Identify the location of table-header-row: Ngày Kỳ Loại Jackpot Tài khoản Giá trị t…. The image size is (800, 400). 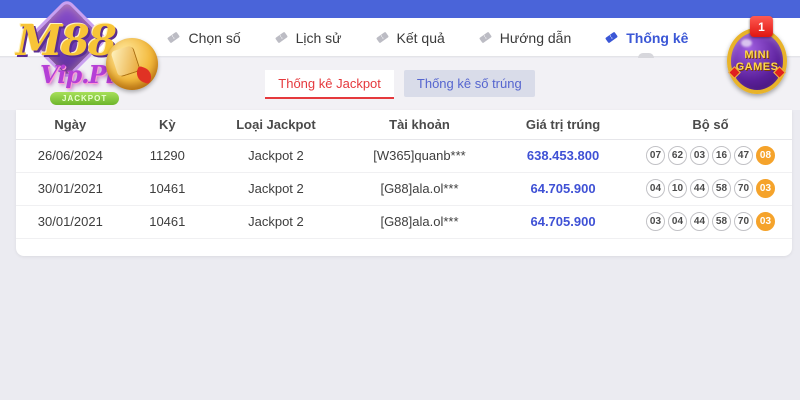
(404, 125).